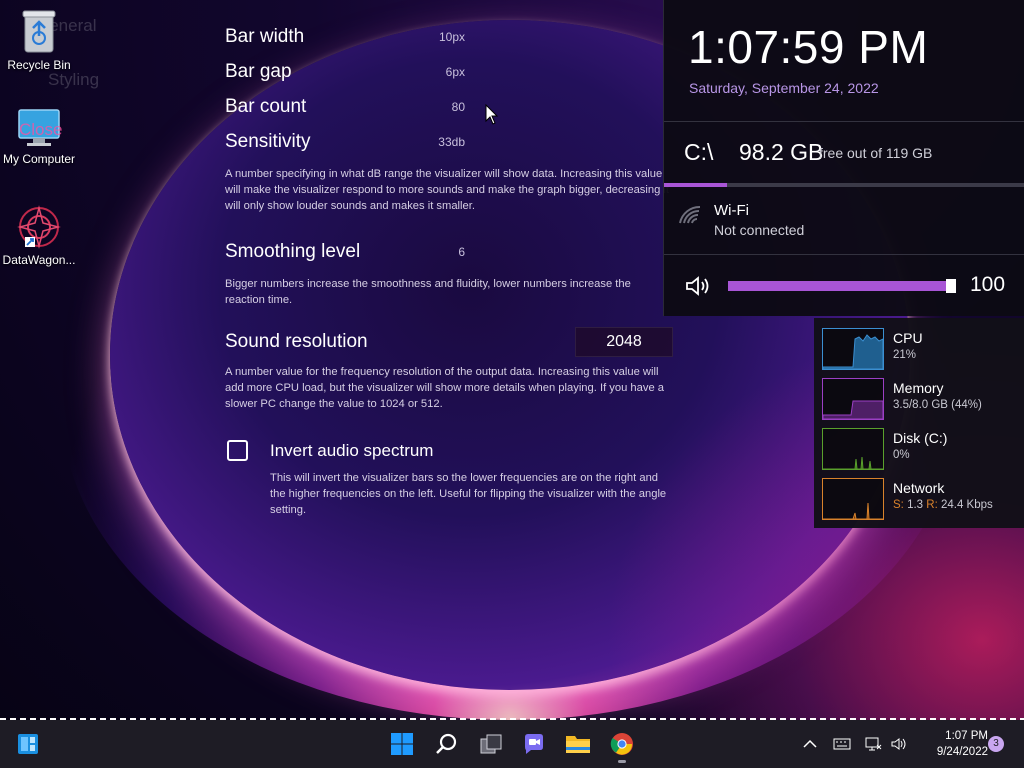 The height and width of the screenshot is (768, 1024). What do you see at coordinates (731, 210) in the screenshot?
I see `wifi-title: Wi-Fi` at bounding box center [731, 210].